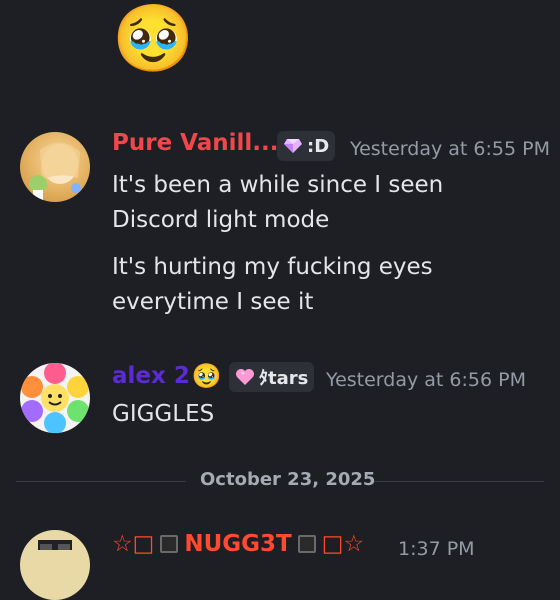 The width and height of the screenshot is (560, 600). Describe the element at coordinates (278, 185) in the screenshot. I see `message-line: It's been a while since I seen` at that location.